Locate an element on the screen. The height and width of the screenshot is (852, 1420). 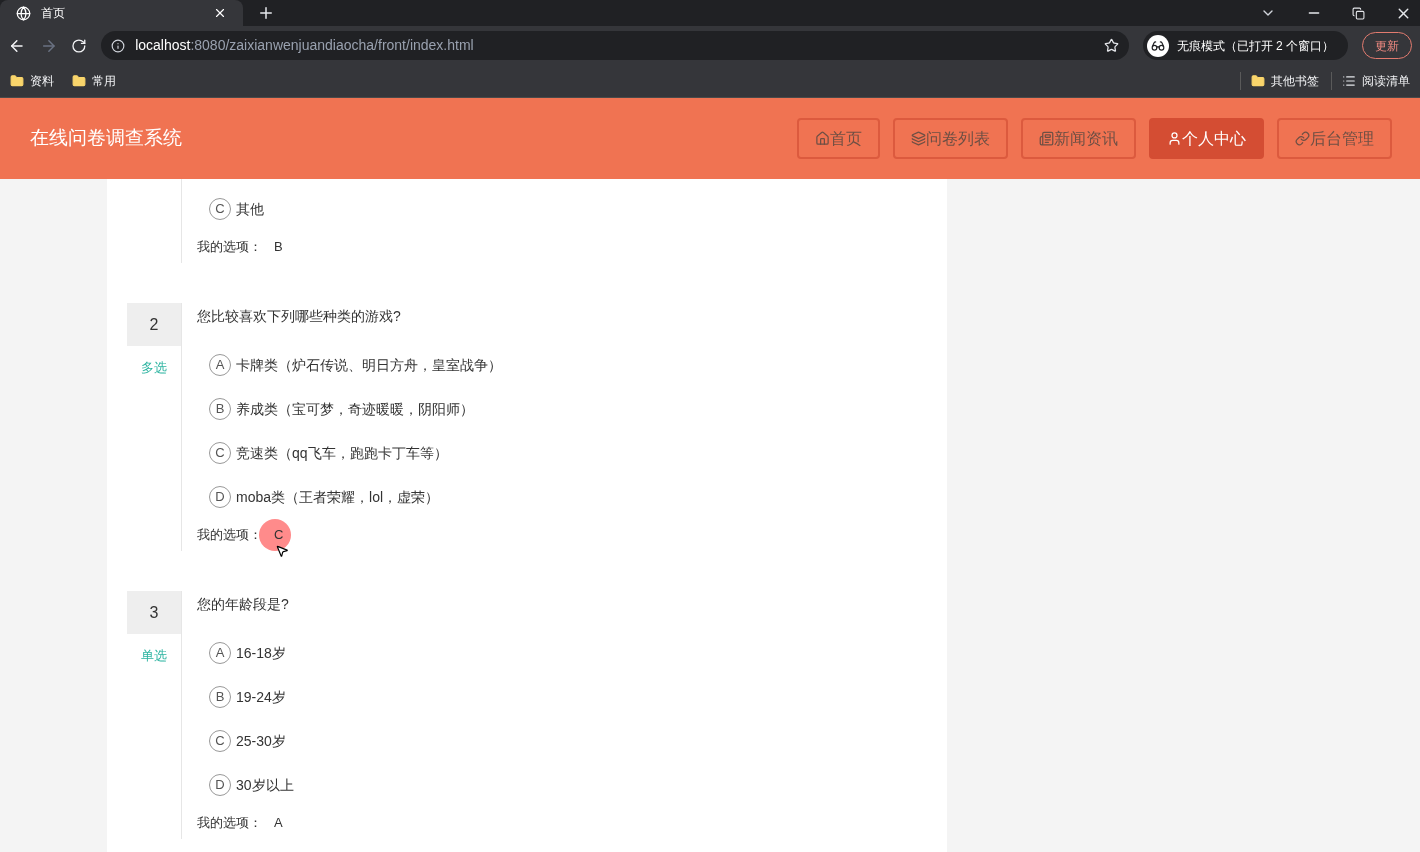
option-text: 竞速类（qq飞车，跑跑卡丁车等） is located at coordinates (342, 453).